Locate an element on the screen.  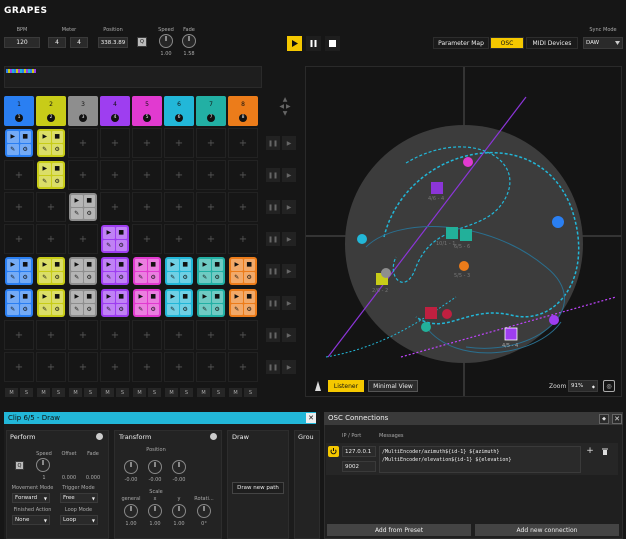
loop-mode-select: Loop ▼ is located at coordinates (79, 520).